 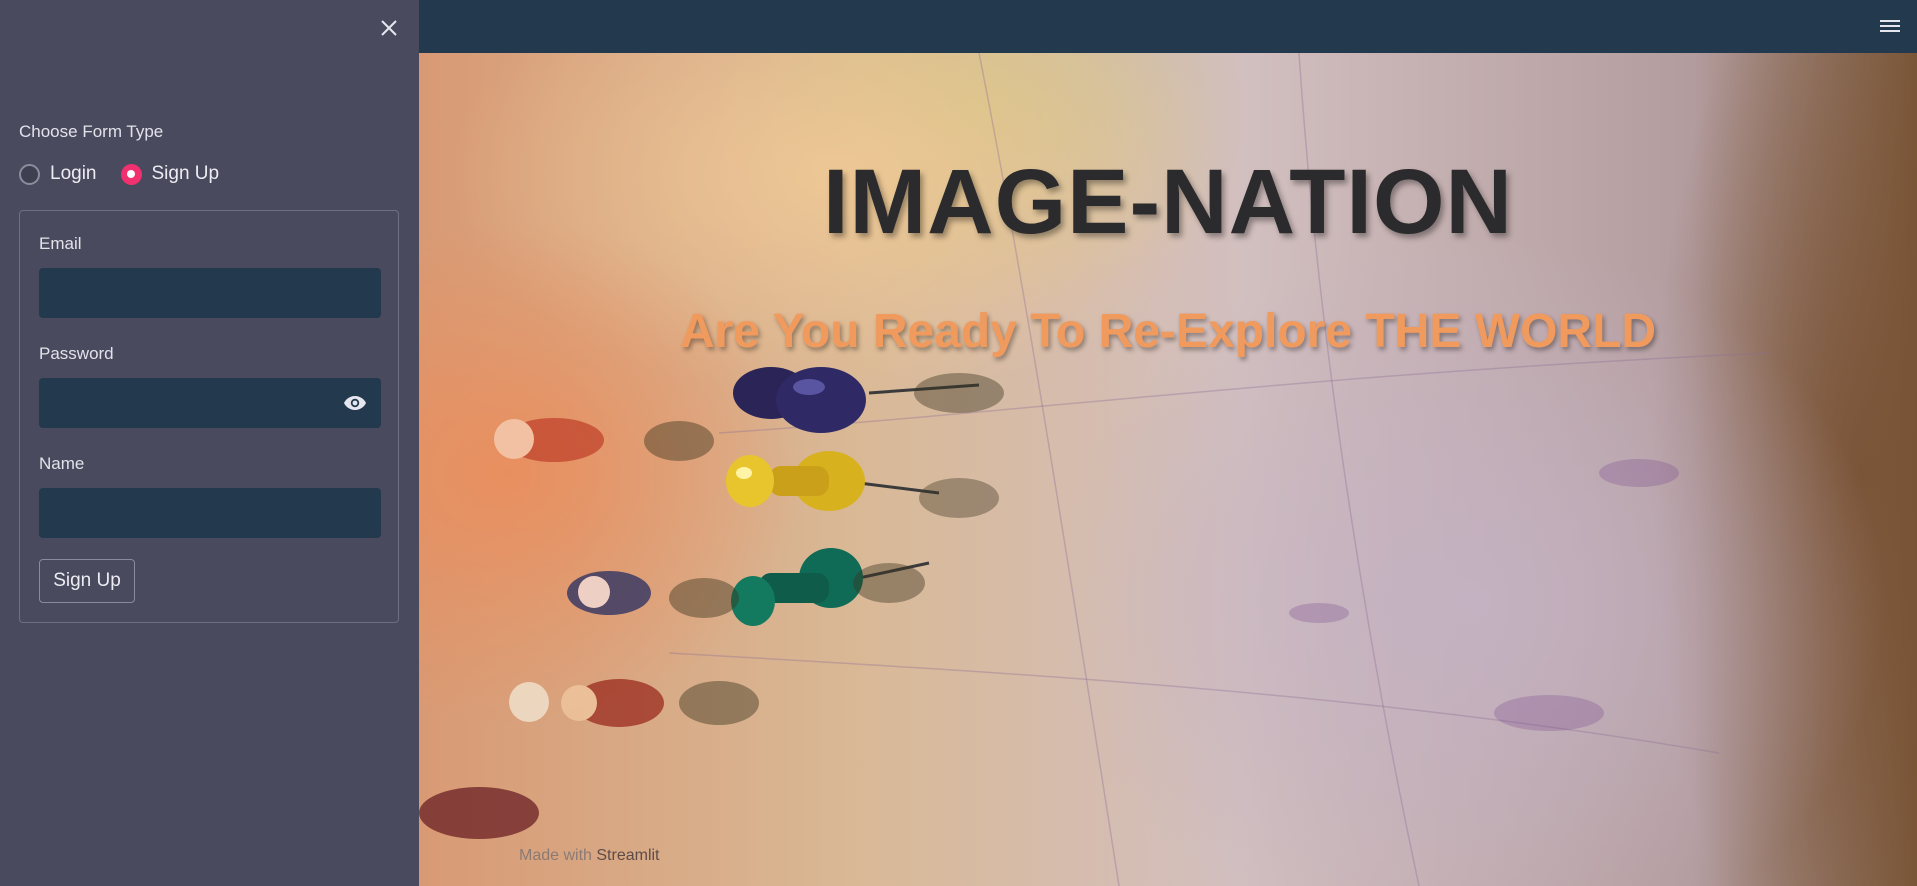 I want to click on radio-login-circle, so click(x=29, y=174).